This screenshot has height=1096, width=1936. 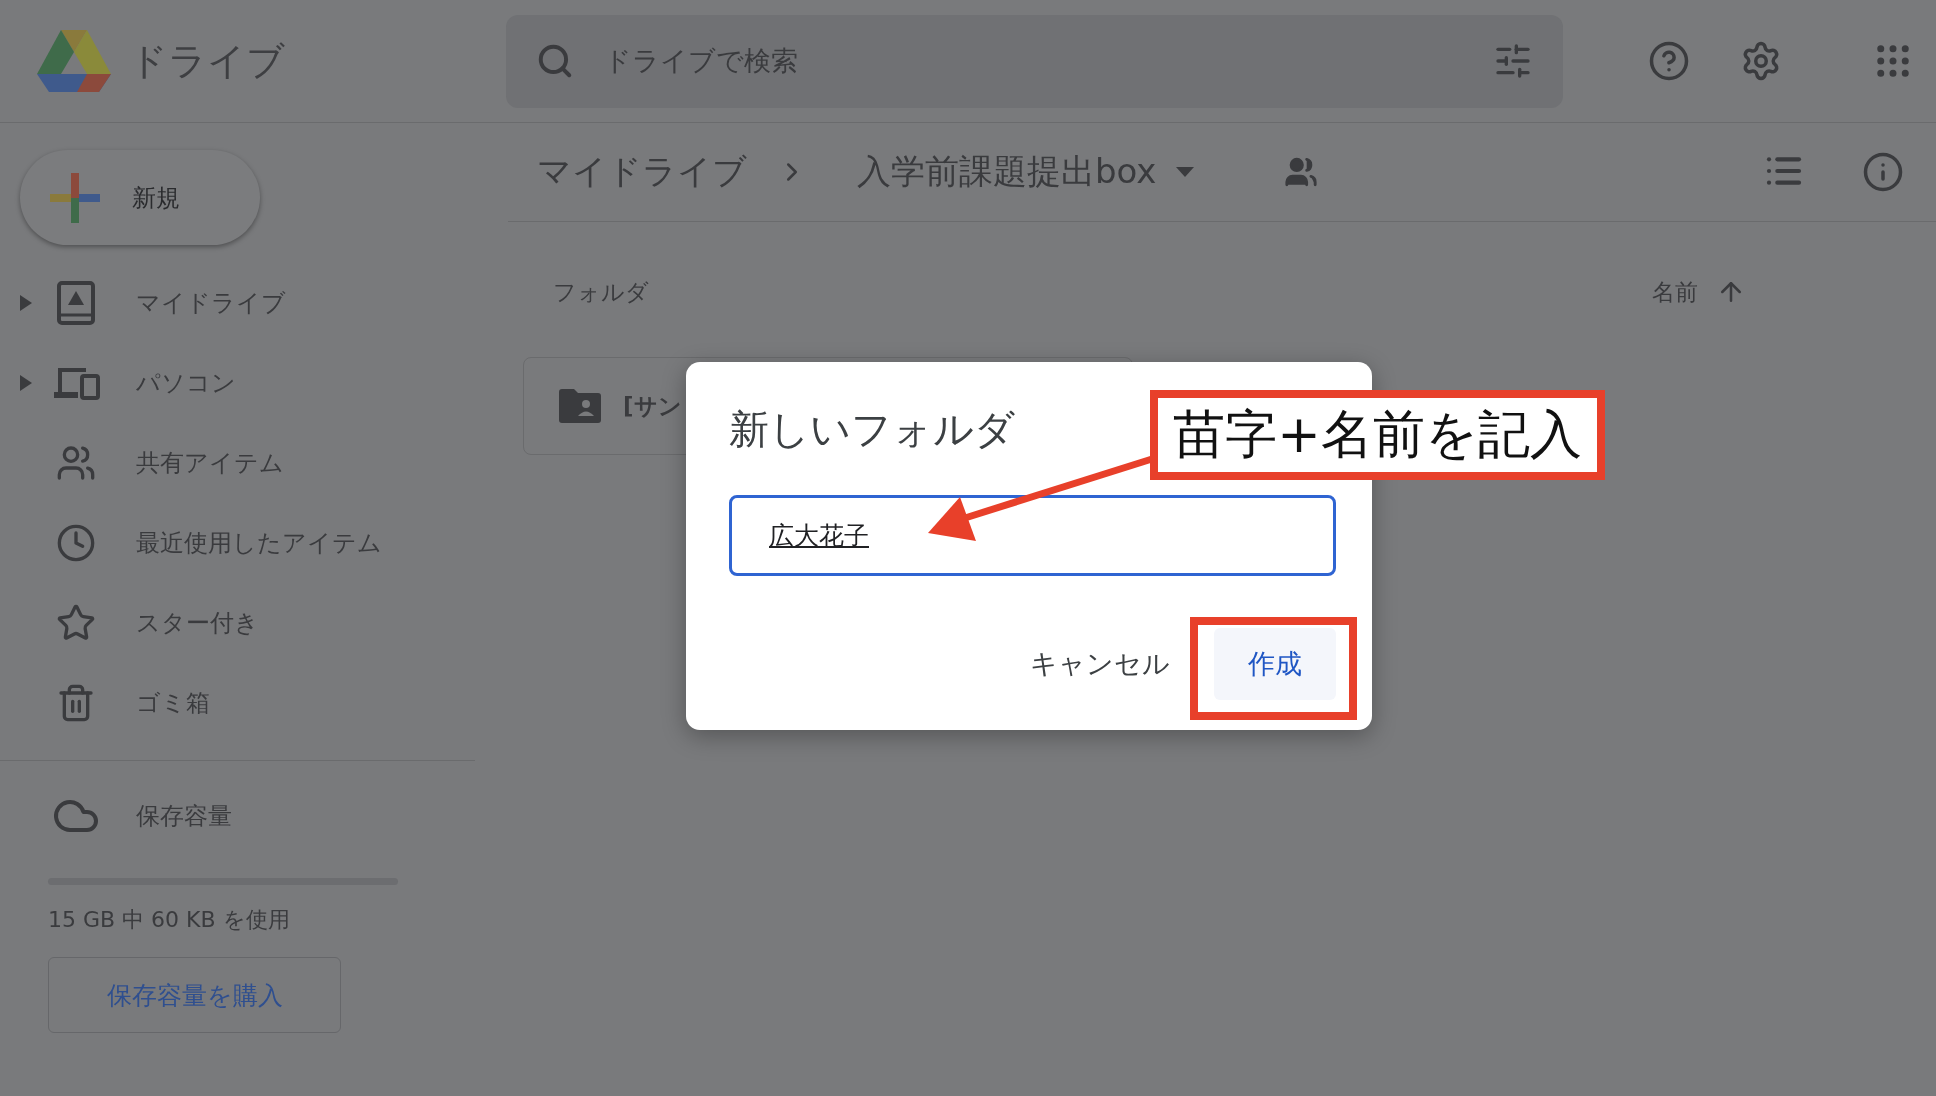 What do you see at coordinates (169, 920) in the screenshot?
I see `storage-usage: 15 GB 中 60 KB を使用` at bounding box center [169, 920].